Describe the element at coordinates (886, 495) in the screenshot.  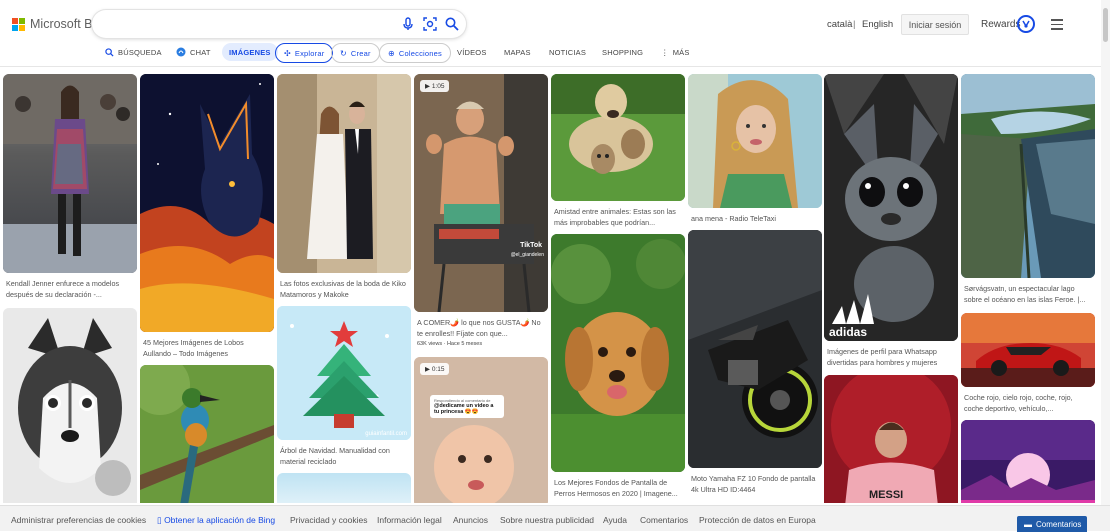
I see `jersey-text: MESSI` at that location.